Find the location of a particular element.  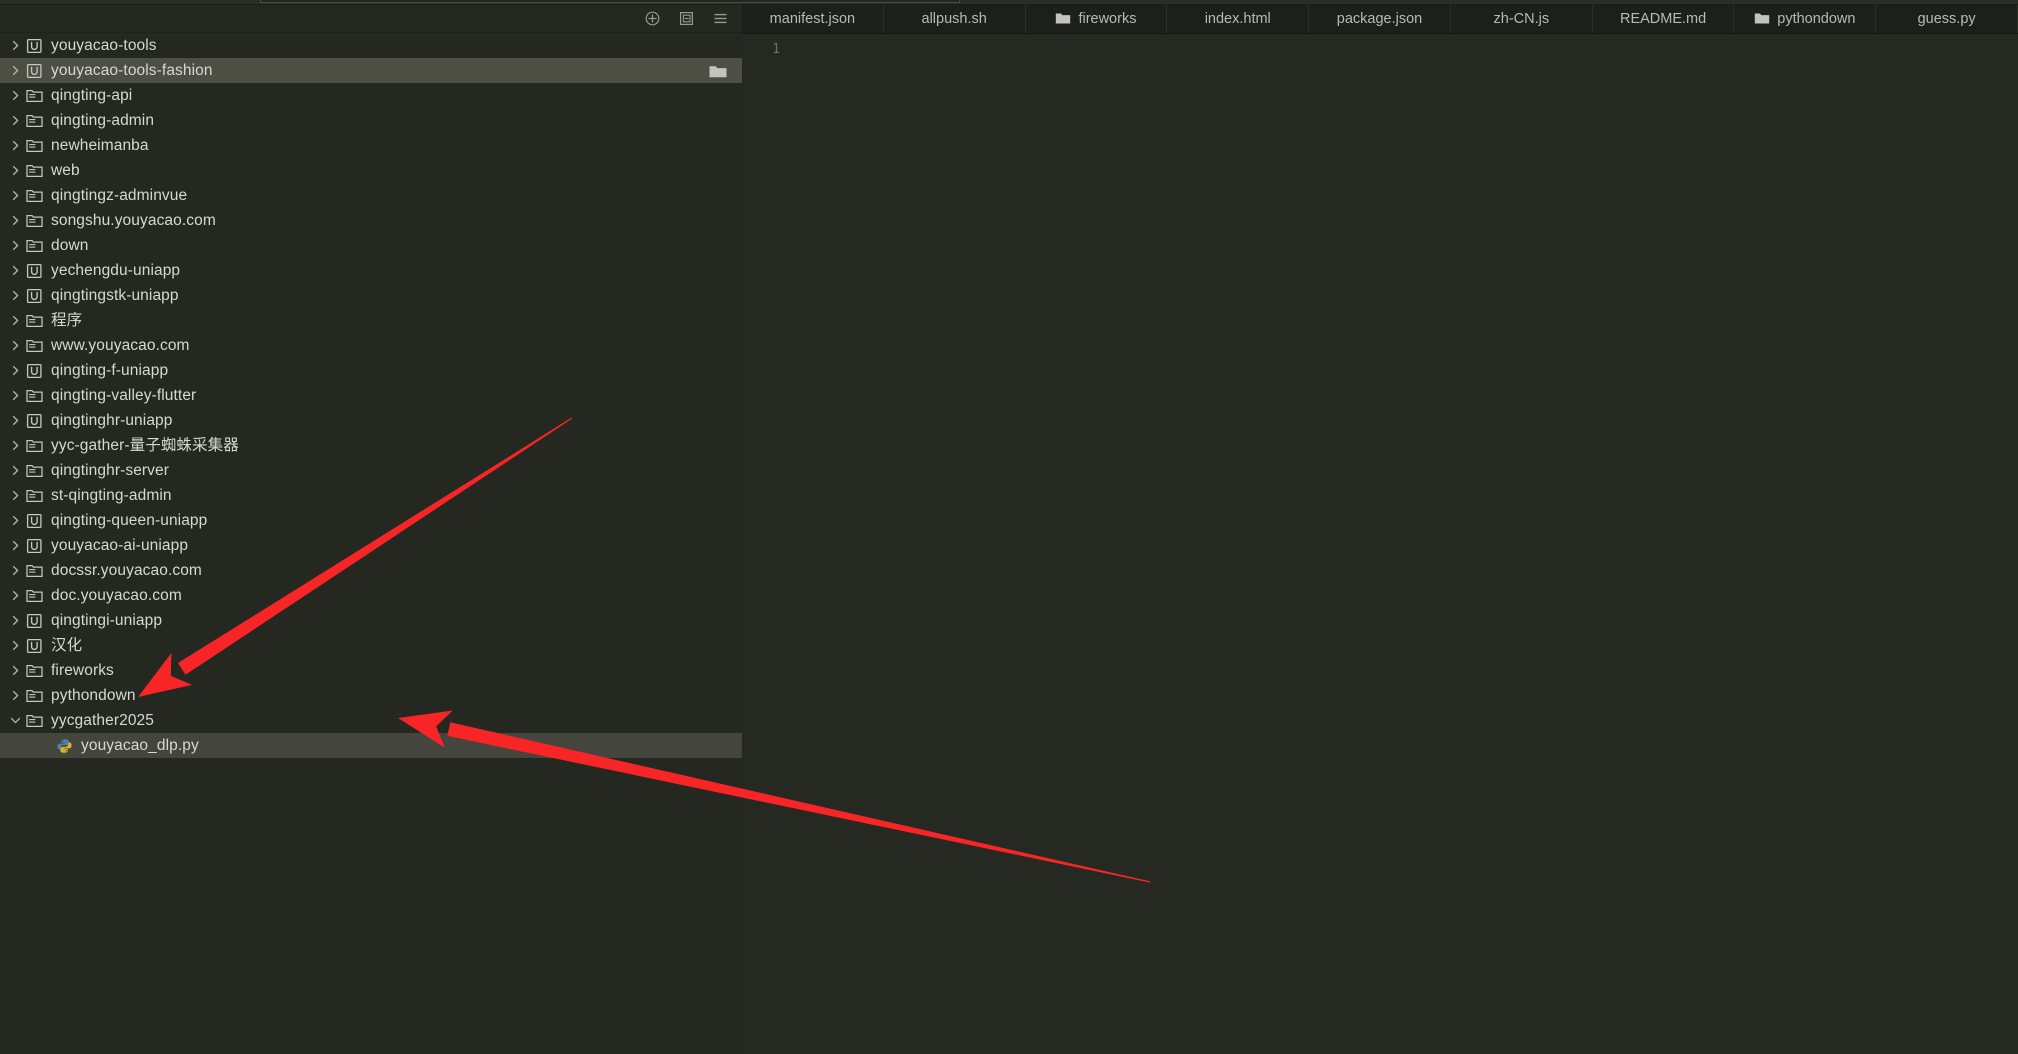

tree-row: down is located at coordinates (371, 245).